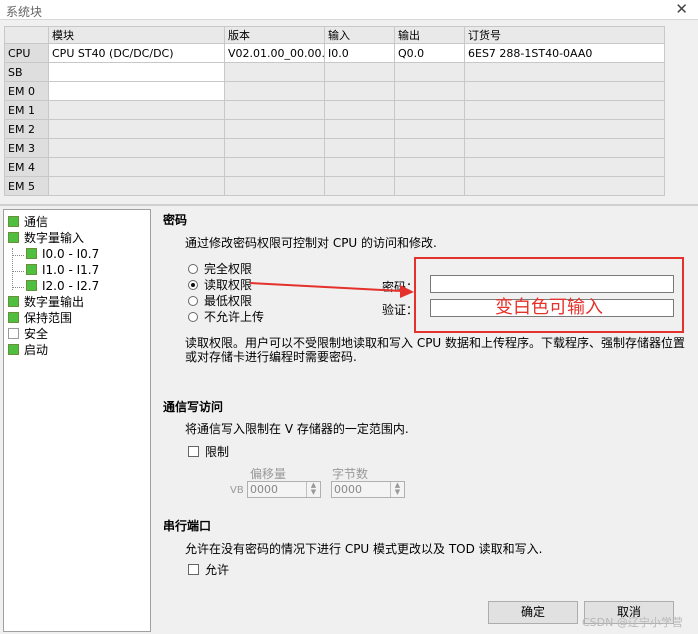 Image resolution: width=698 pixels, height=634 pixels. I want to click on annotation-text: 变白色可输入, so click(549, 307).